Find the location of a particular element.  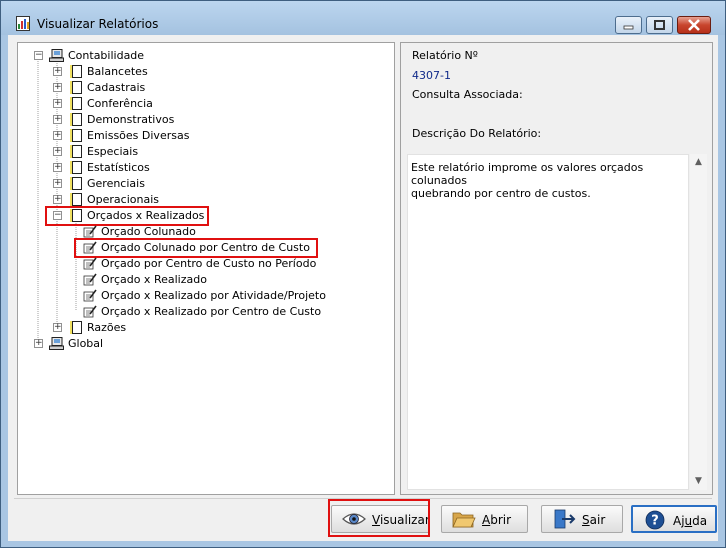

tree-node-label: Cadastrais is located at coordinates (116, 87).